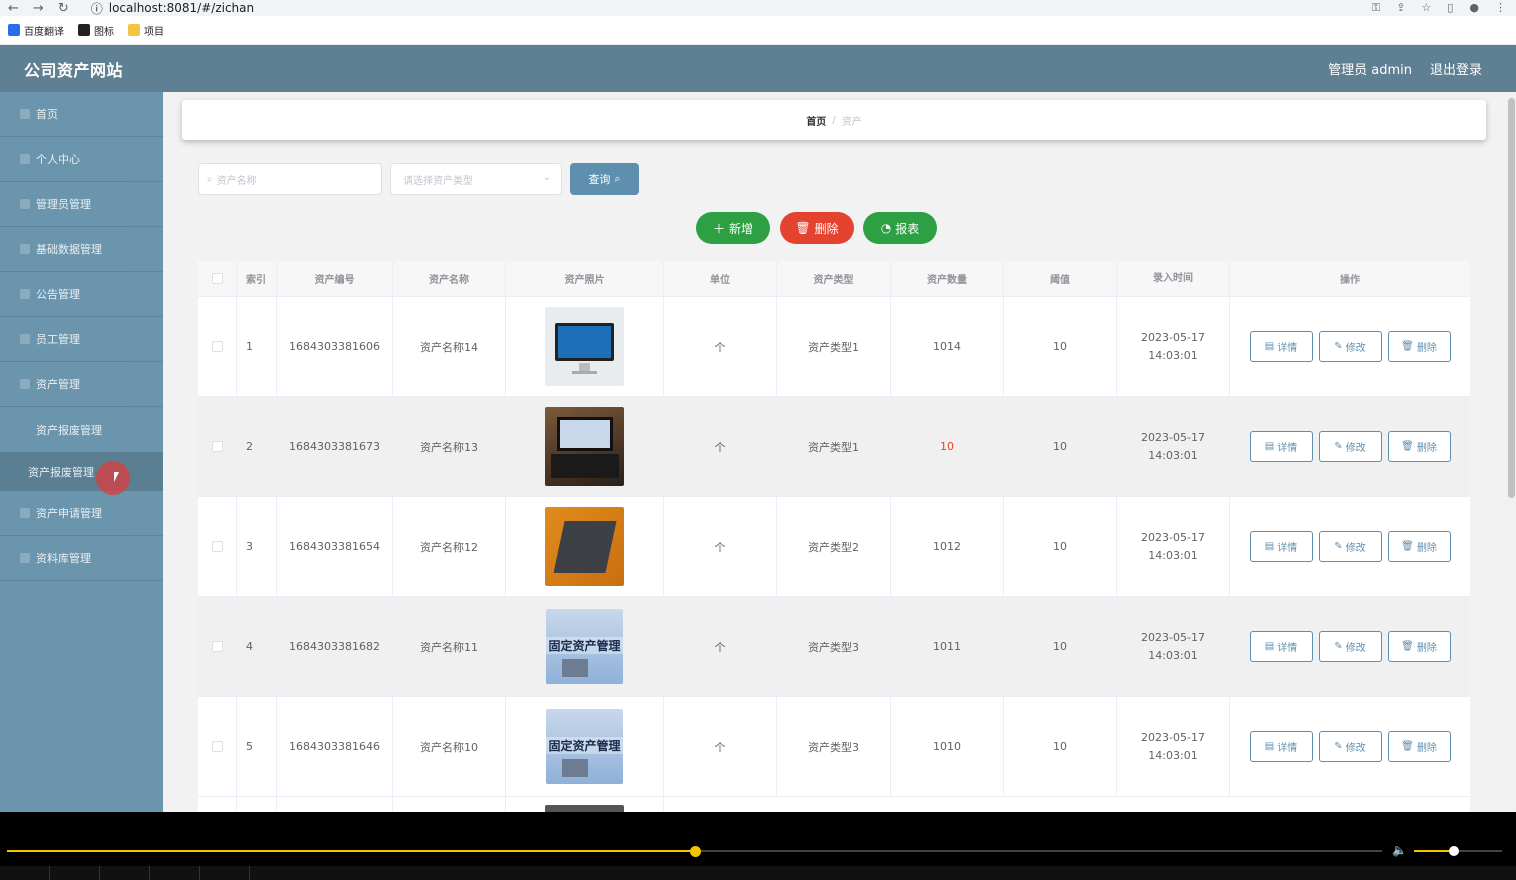 Image resolution: width=1516 pixels, height=880 pixels. What do you see at coordinates (476, 179) in the screenshot?
I see `asset-type-select: 请选择资产类型 ⌄` at bounding box center [476, 179].